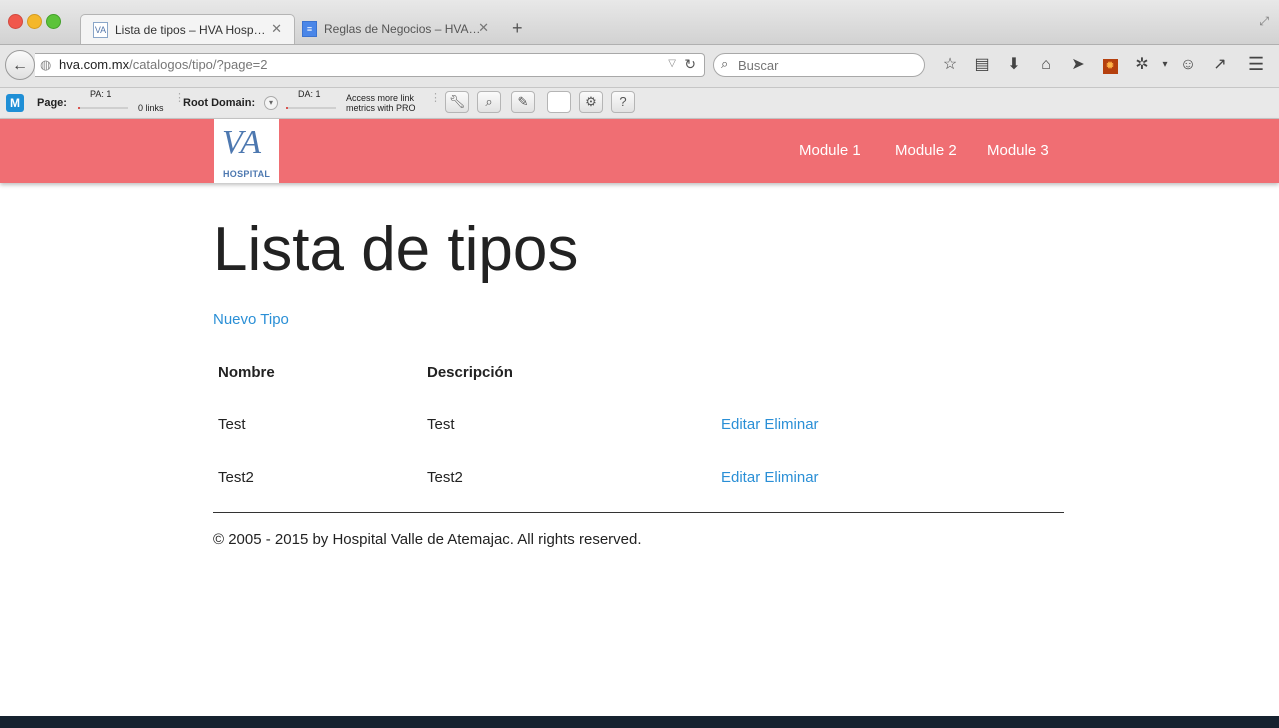 This screenshot has height=728, width=1279. Describe the element at coordinates (982, 66) in the screenshot. I see `reading-list-icon: ▤` at that location.